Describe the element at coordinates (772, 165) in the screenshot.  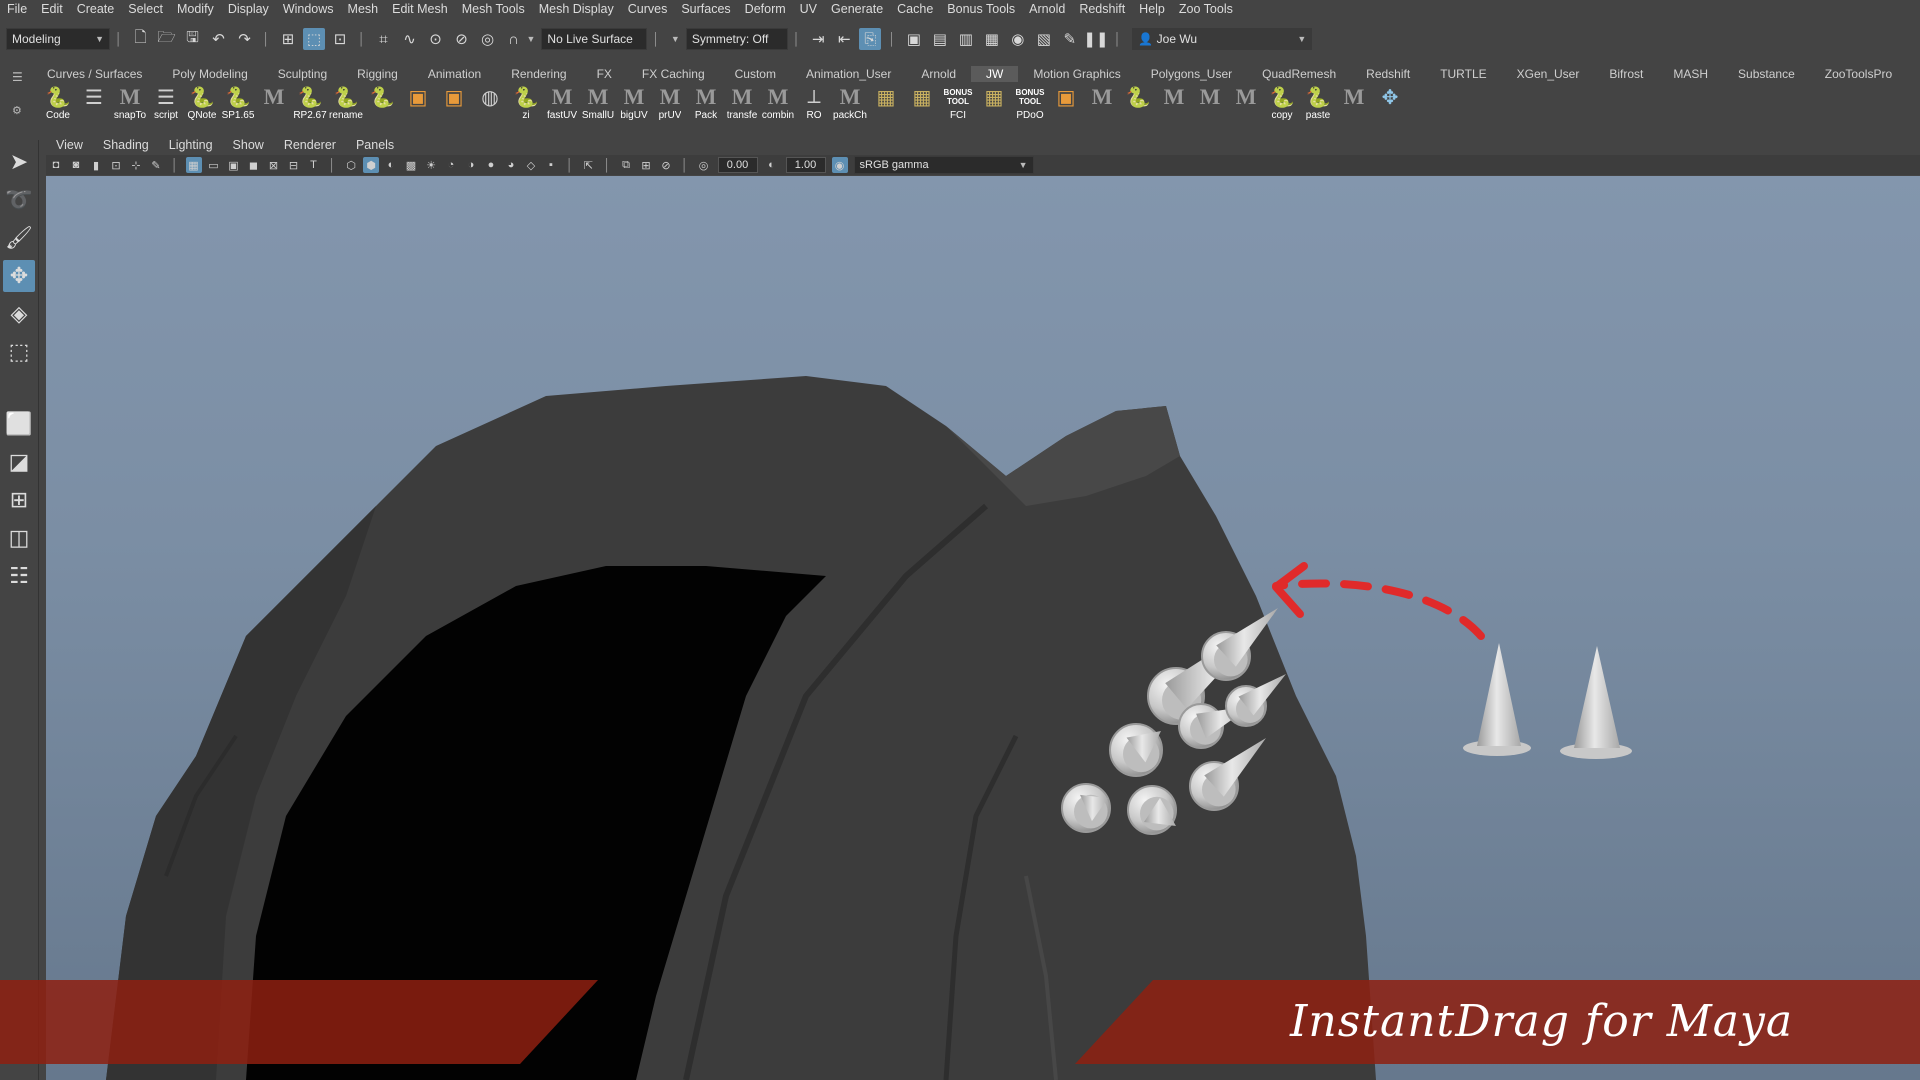
I see `gamma-icon: ◐` at that location.